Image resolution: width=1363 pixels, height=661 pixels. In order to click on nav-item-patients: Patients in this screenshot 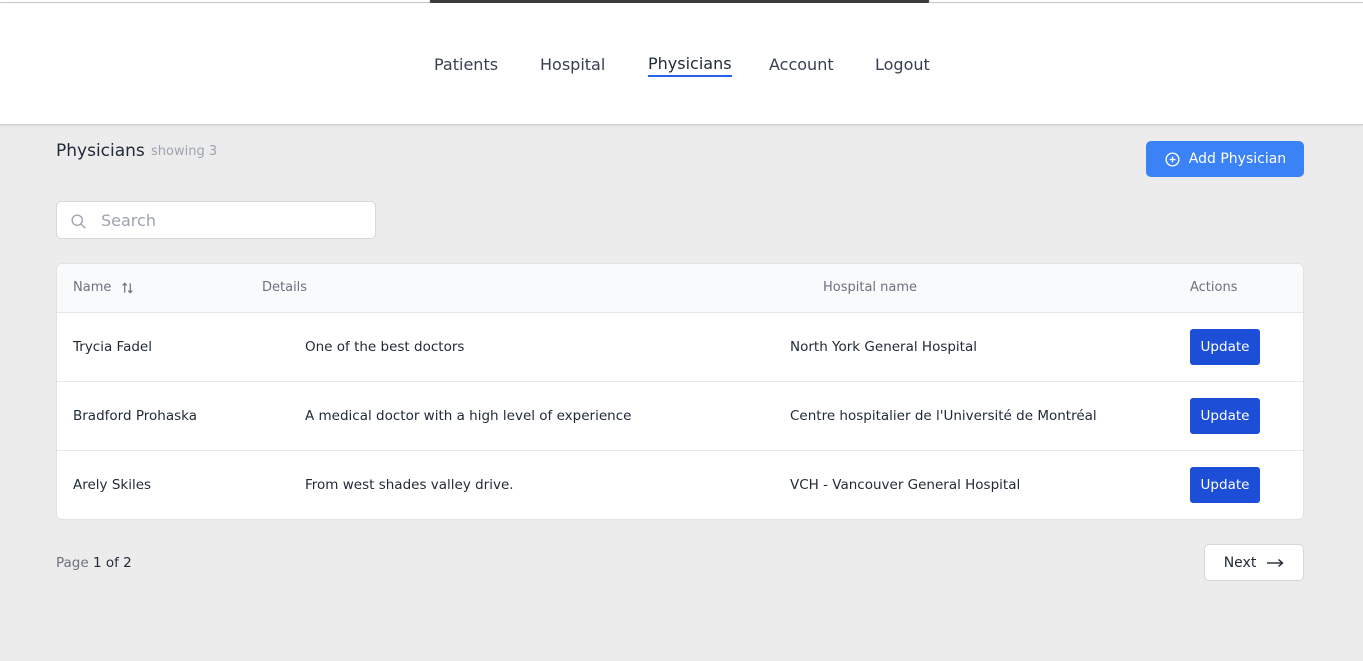, I will do `click(466, 65)`.